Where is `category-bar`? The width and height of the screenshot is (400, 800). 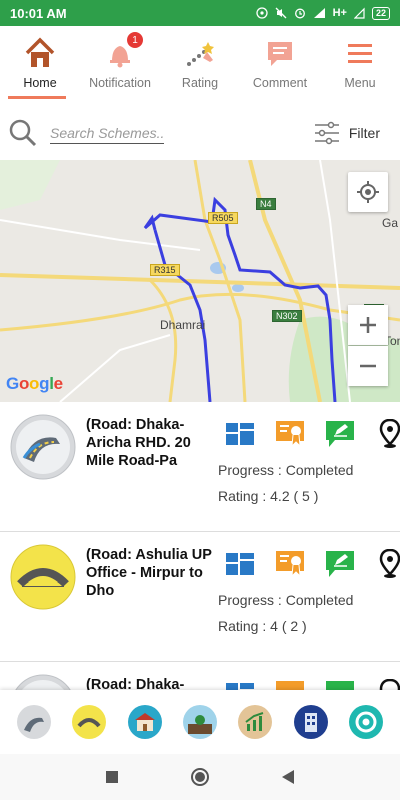
category-bar is located at coordinates (200, 722).